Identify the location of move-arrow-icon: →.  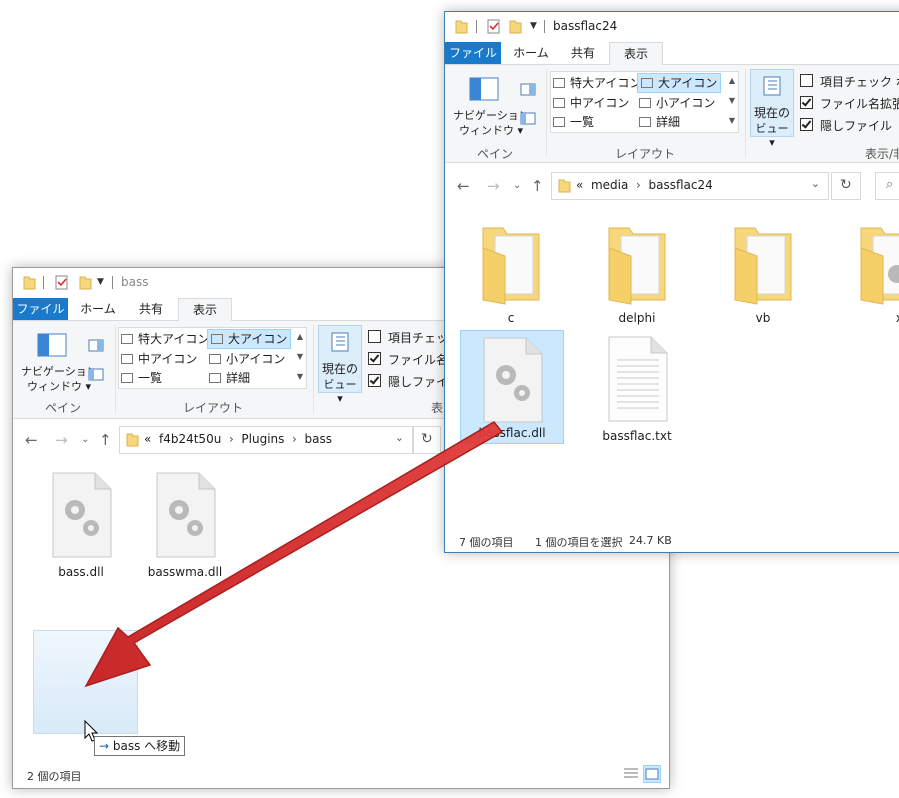
(104, 746).